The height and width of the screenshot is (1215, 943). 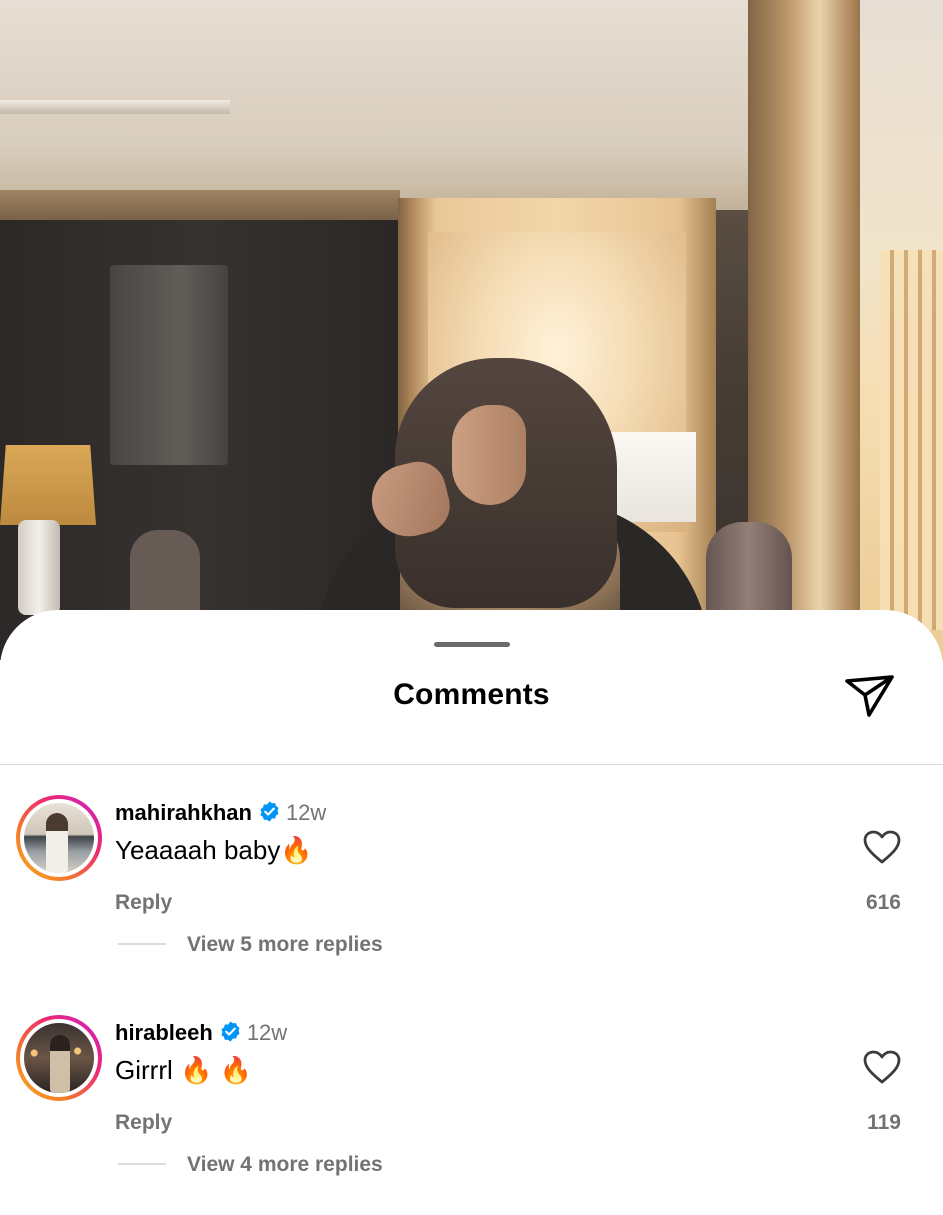 What do you see at coordinates (183, 1070) in the screenshot?
I see `comment-text: Girrrl 🔥 🔥` at bounding box center [183, 1070].